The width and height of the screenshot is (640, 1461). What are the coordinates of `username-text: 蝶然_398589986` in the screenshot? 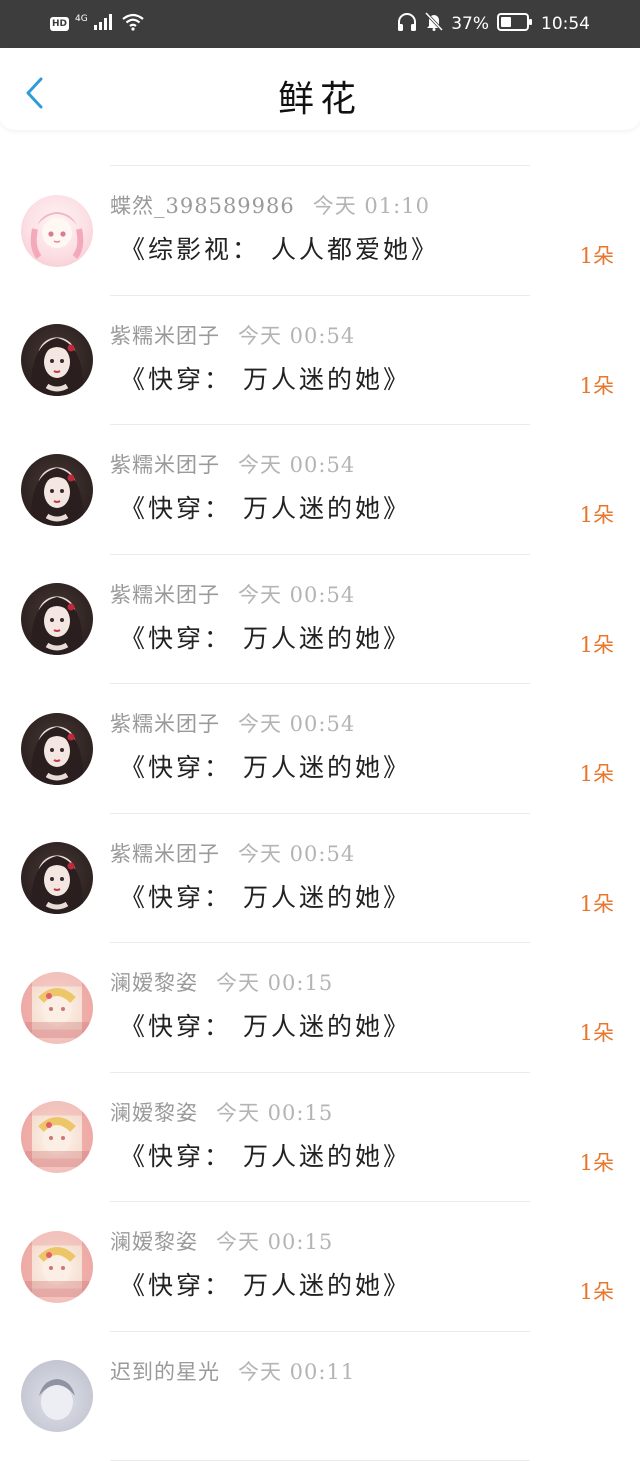 It's located at (202, 206).